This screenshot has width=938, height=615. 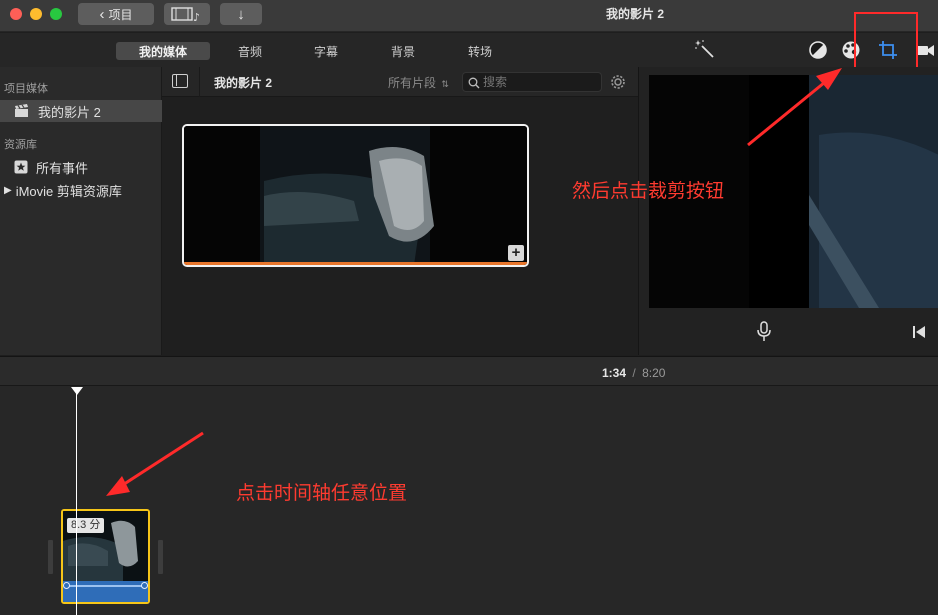 I want to click on media-tab-bar: 我的媒体 音频 字幕 背景 转场, so click(x=319, y=50).